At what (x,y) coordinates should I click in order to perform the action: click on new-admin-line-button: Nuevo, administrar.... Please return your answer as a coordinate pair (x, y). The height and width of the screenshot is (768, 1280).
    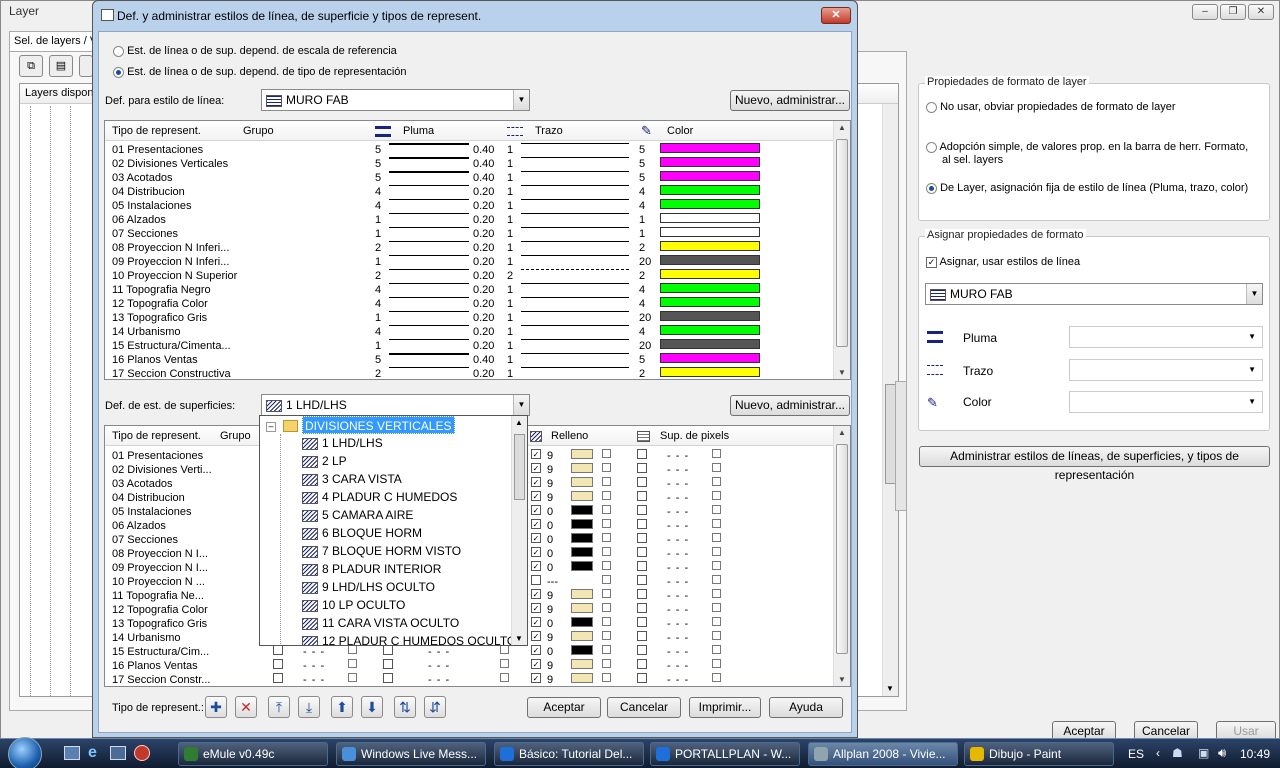
    Looking at the image, I should click on (790, 100).